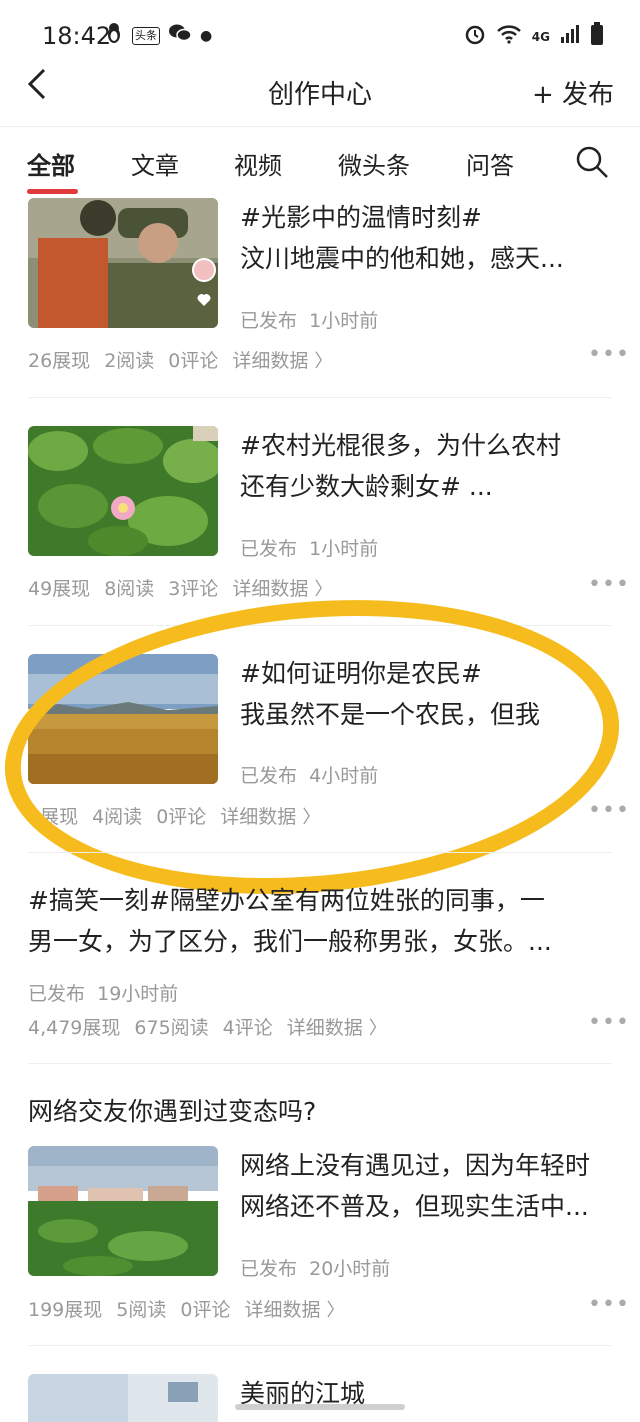 The image size is (640, 1422). I want to click on tab-micro-posts: 微头条, so click(374, 163).